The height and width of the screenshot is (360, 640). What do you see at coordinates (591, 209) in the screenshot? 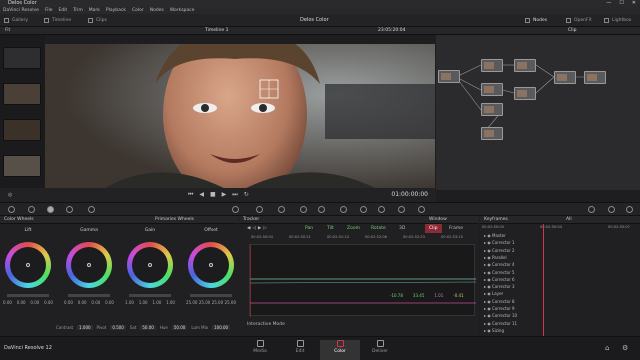
I see `keyframes-icon` at bounding box center [591, 209].